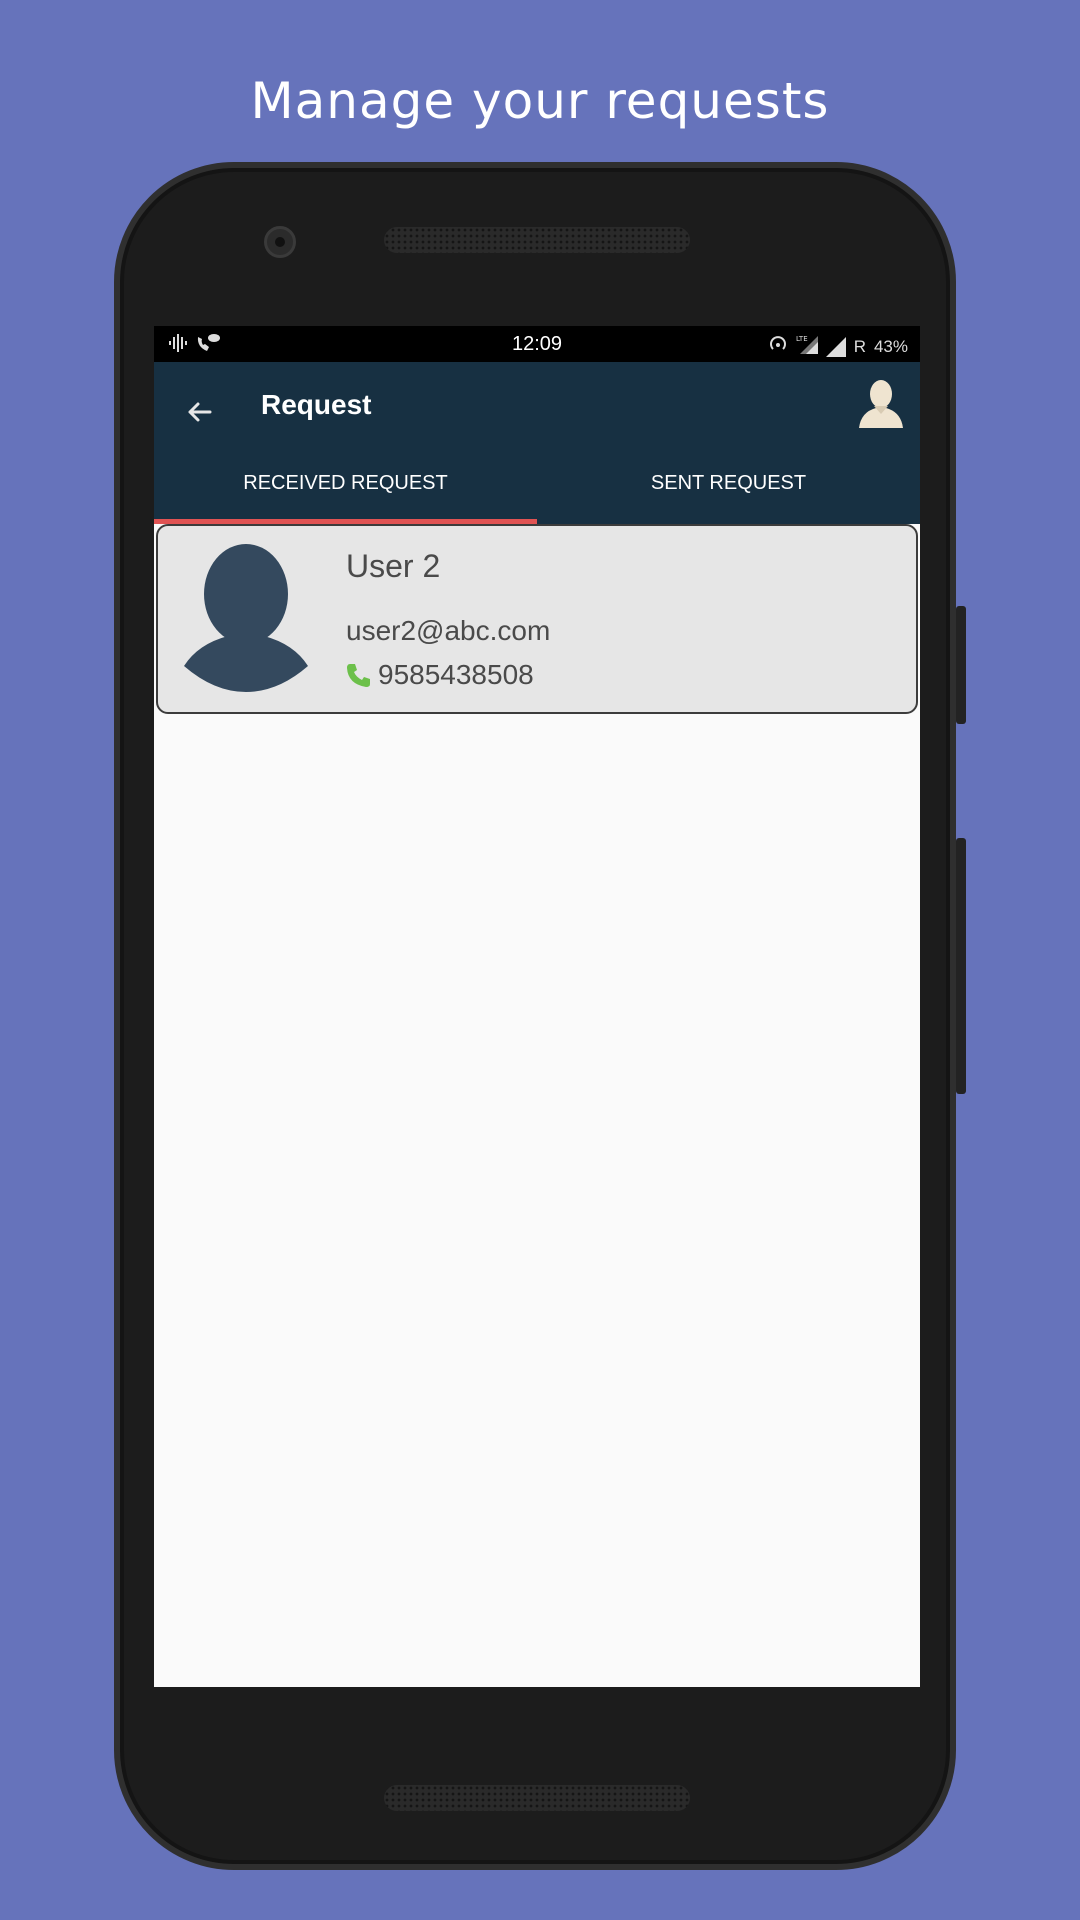 The height and width of the screenshot is (1920, 1080). I want to click on arrow-back-icon, so click(200, 412).